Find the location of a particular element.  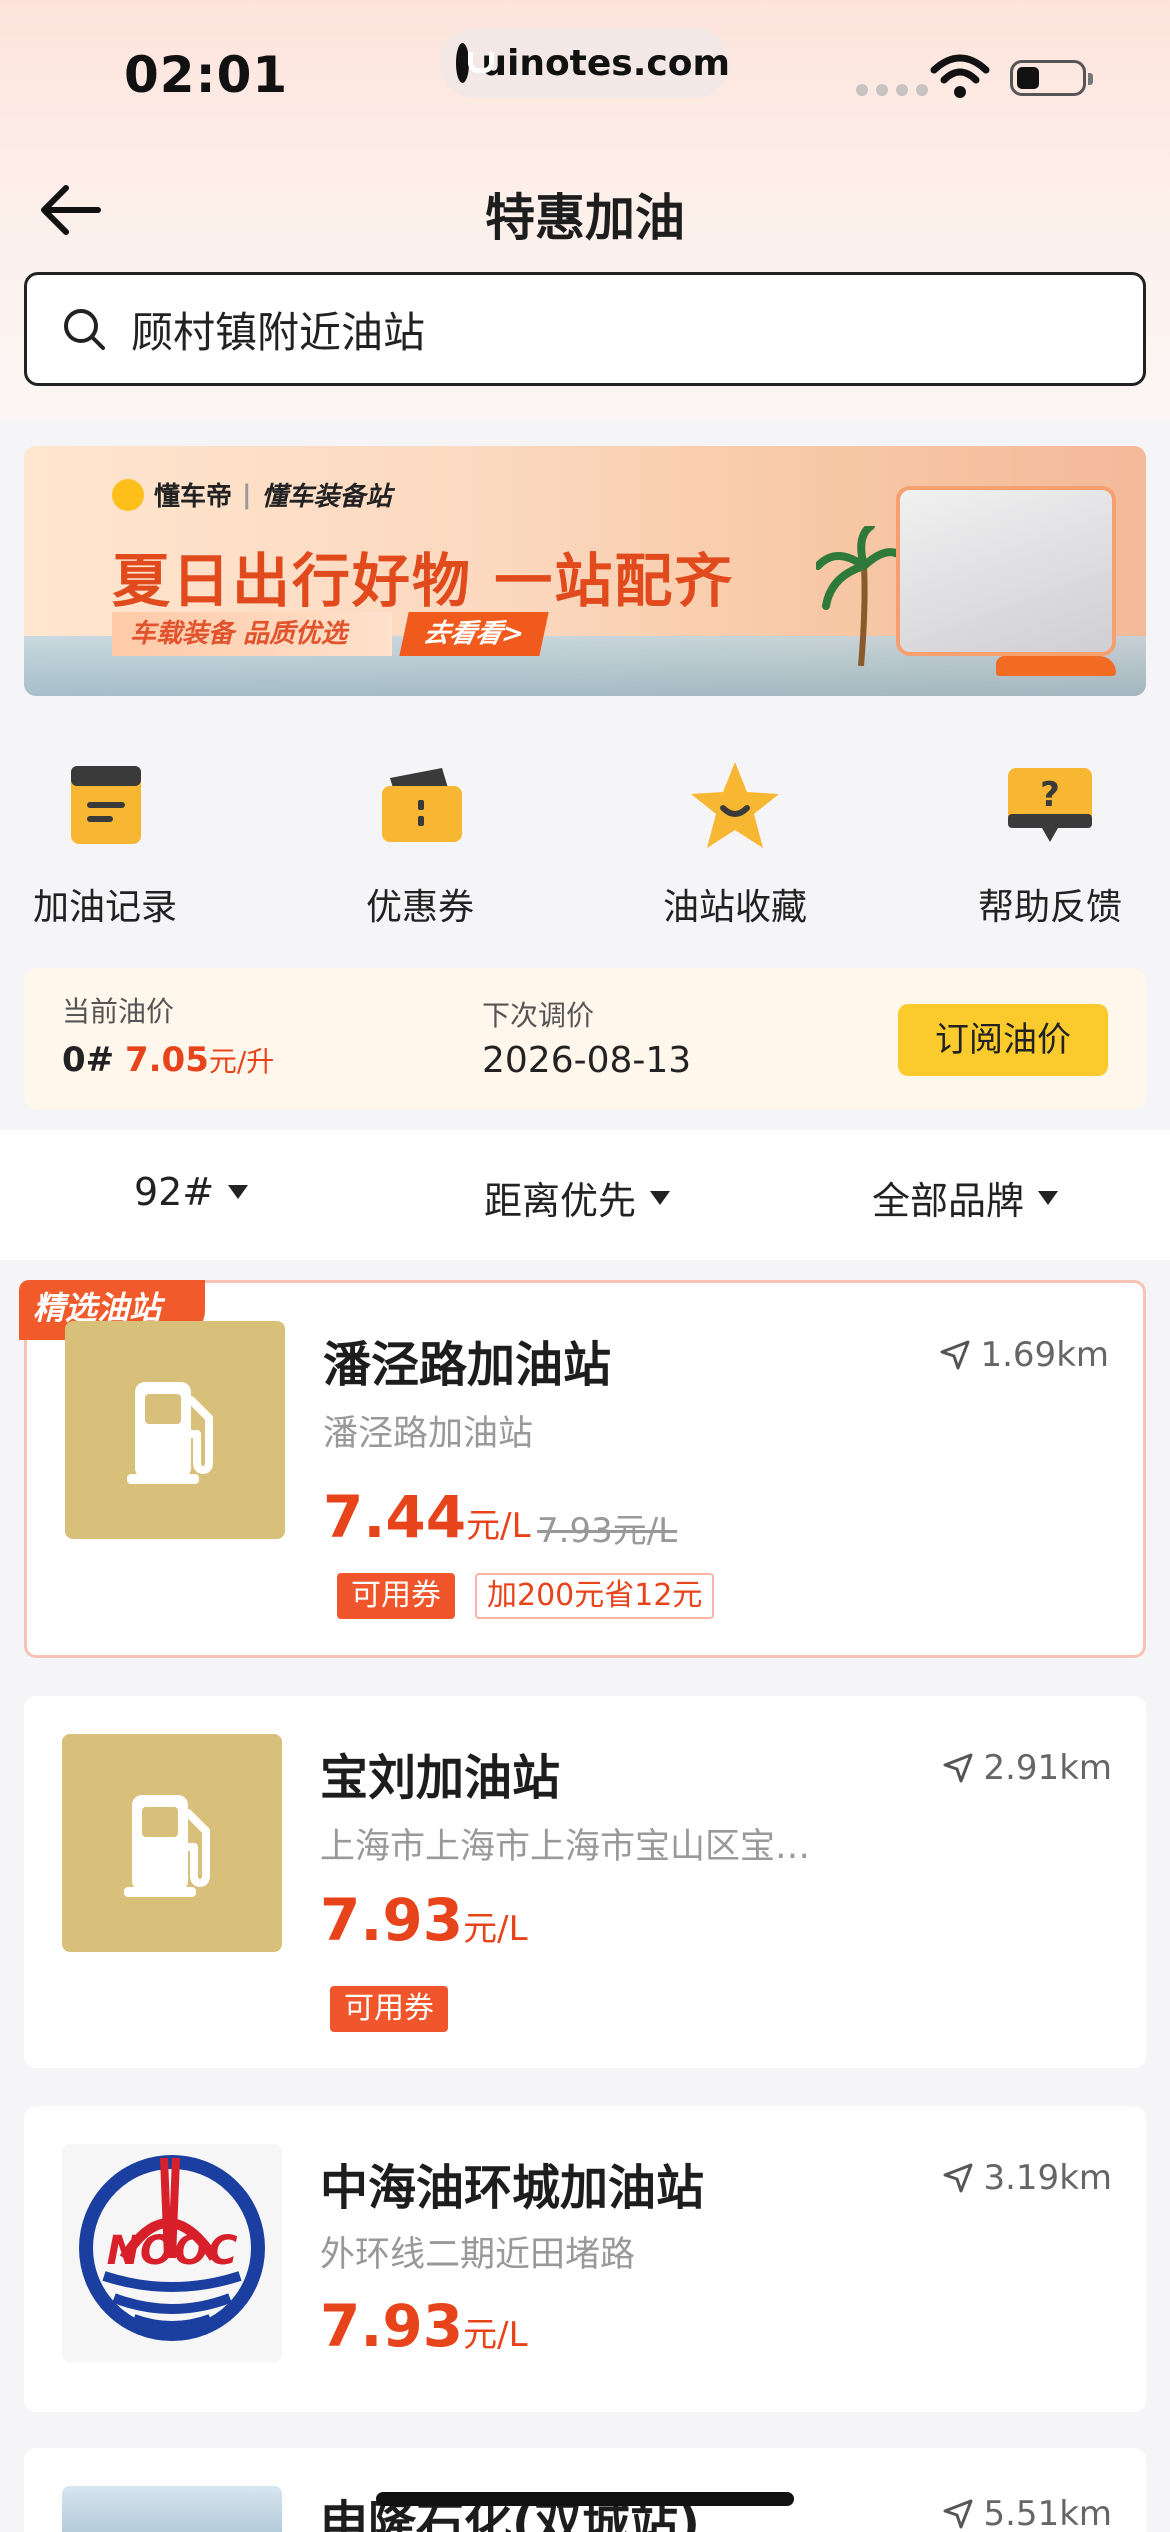

dongchedi-logo-icon is located at coordinates (128, 494).